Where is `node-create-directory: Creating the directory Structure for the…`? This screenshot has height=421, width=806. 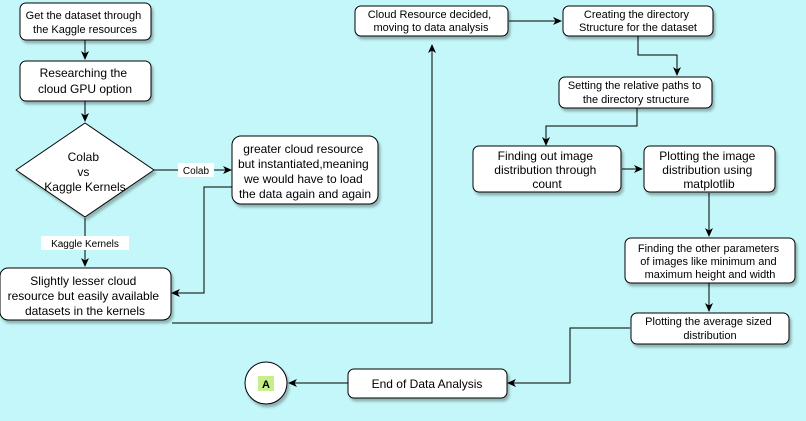 node-create-directory: Creating the directory Structure for the… is located at coordinates (638, 21).